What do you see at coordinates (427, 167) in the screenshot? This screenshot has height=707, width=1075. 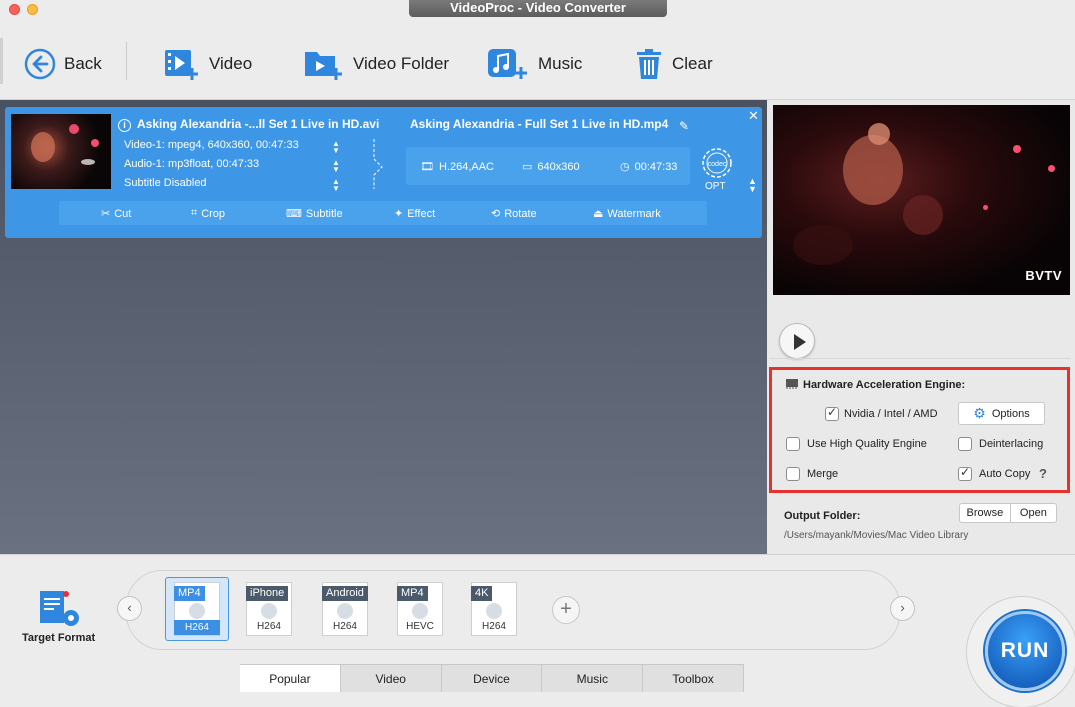 I see `film-icon: 🎞` at bounding box center [427, 167].